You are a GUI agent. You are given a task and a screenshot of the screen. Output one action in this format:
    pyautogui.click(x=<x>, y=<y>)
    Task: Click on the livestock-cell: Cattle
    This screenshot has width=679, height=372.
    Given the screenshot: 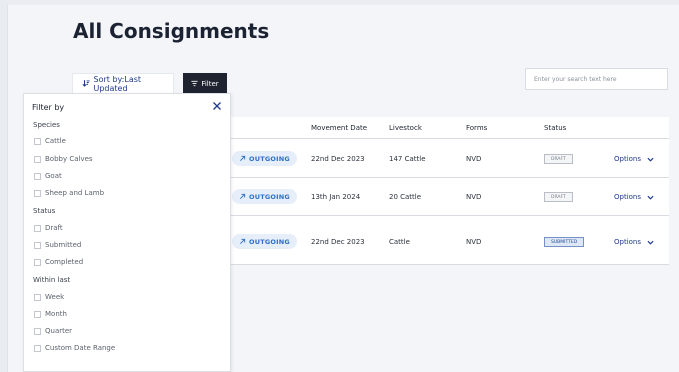 What is the action you would take?
    pyautogui.click(x=399, y=242)
    